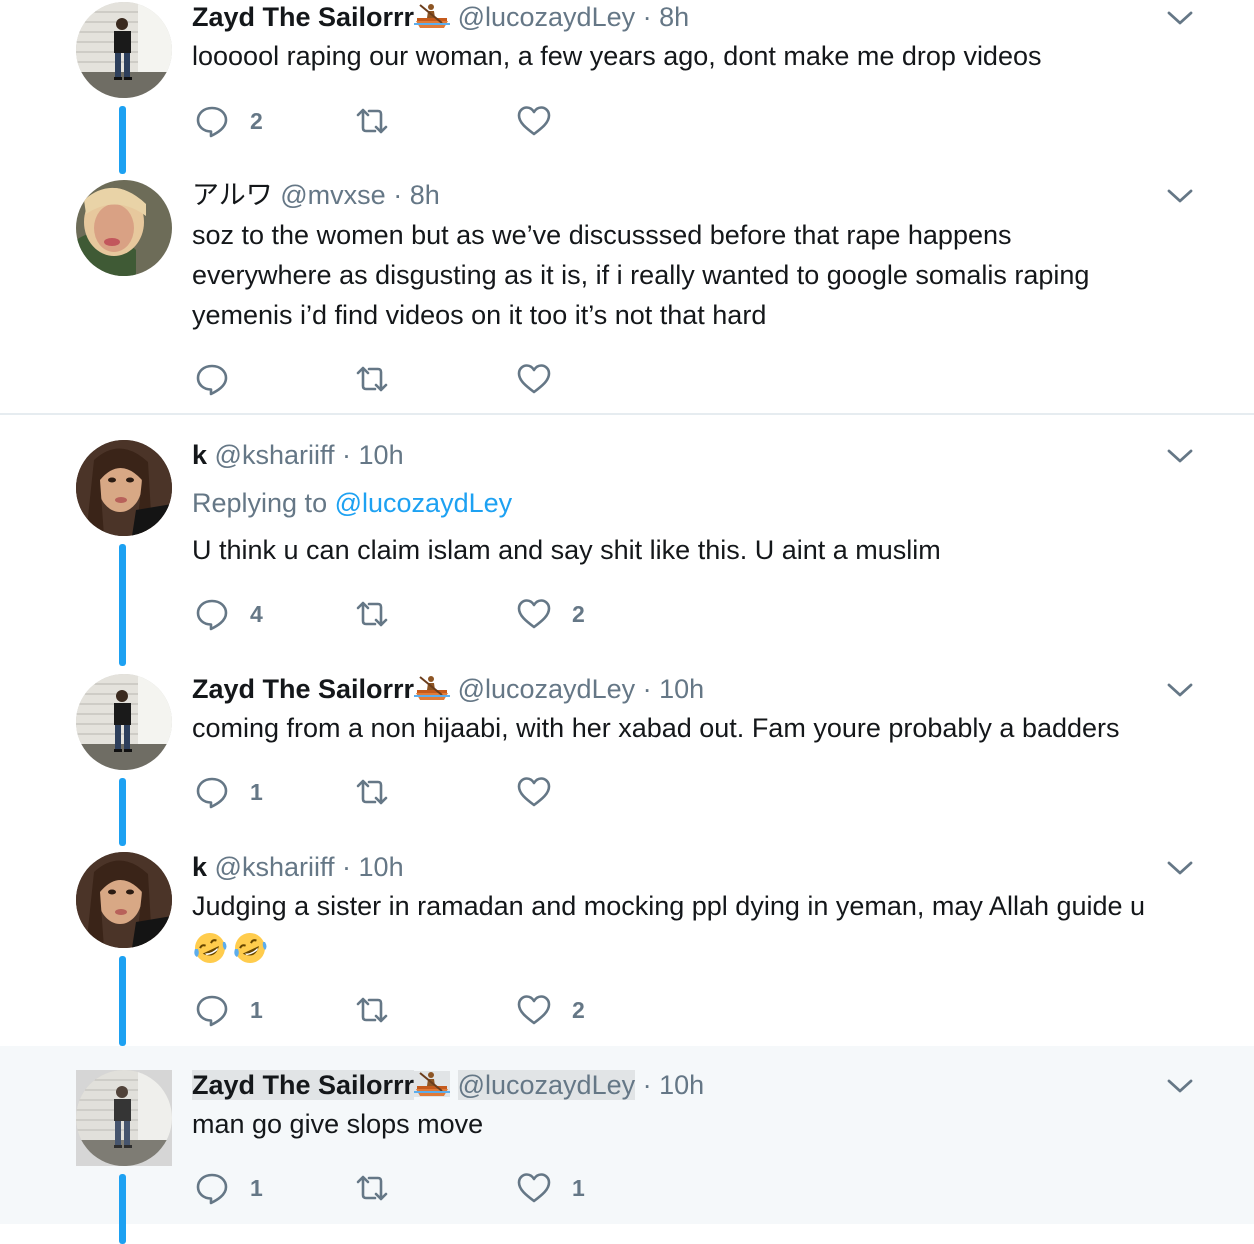  Describe the element at coordinates (578, 613) in the screenshot. I see `like-count: 2` at that location.